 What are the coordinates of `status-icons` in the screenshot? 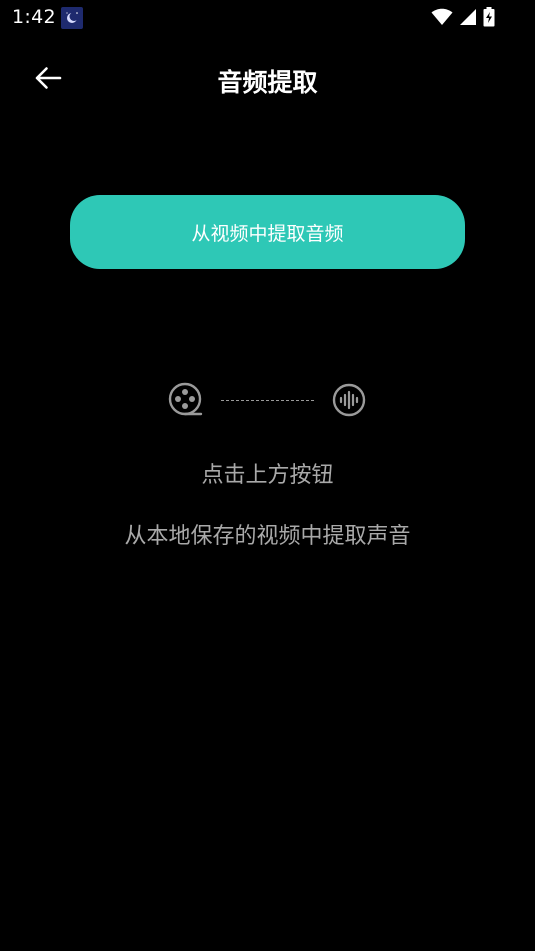 It's located at (463, 17).